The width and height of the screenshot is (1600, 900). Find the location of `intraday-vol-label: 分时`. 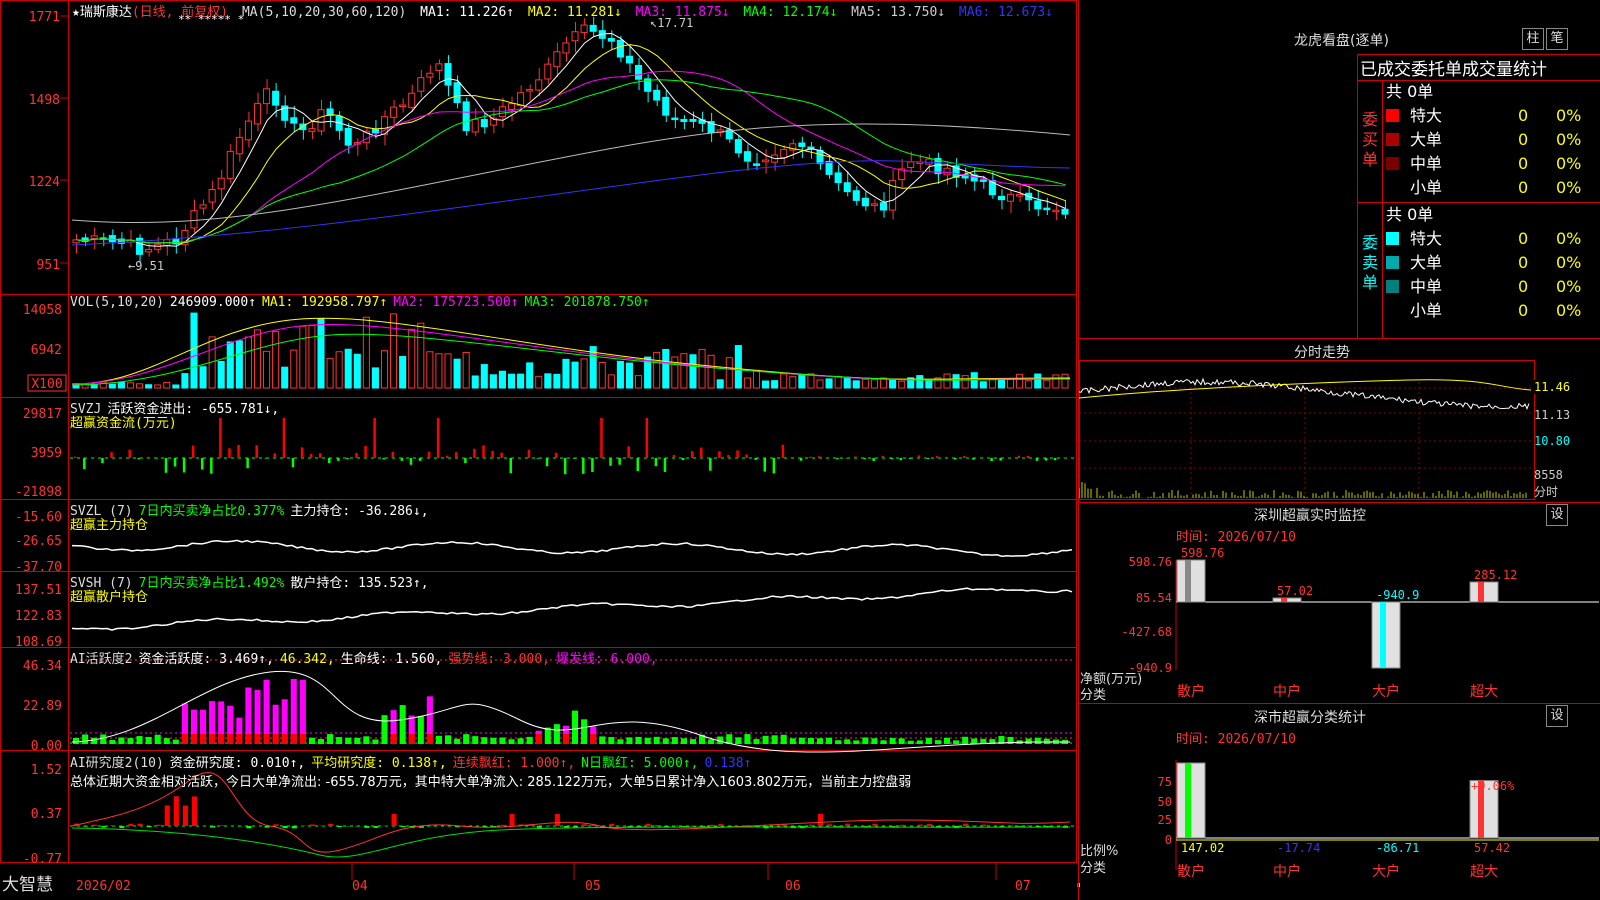

intraday-vol-label: 分时 is located at coordinates (1546, 492).